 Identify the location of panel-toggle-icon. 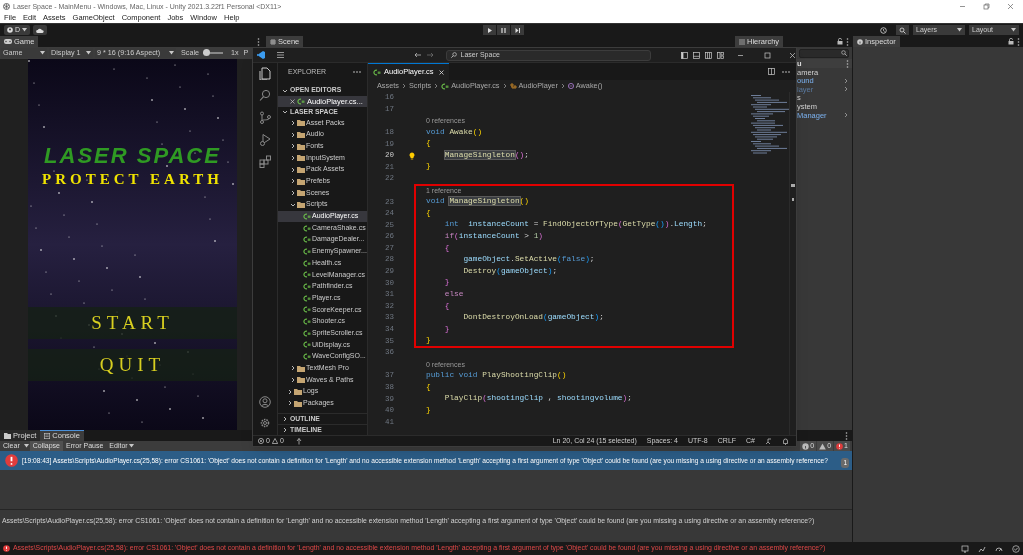
(696, 55).